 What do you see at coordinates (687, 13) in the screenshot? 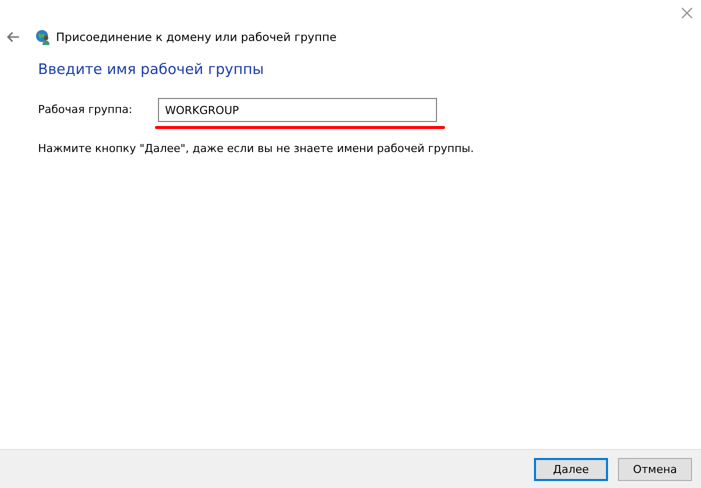
I see `close-icon` at bounding box center [687, 13].